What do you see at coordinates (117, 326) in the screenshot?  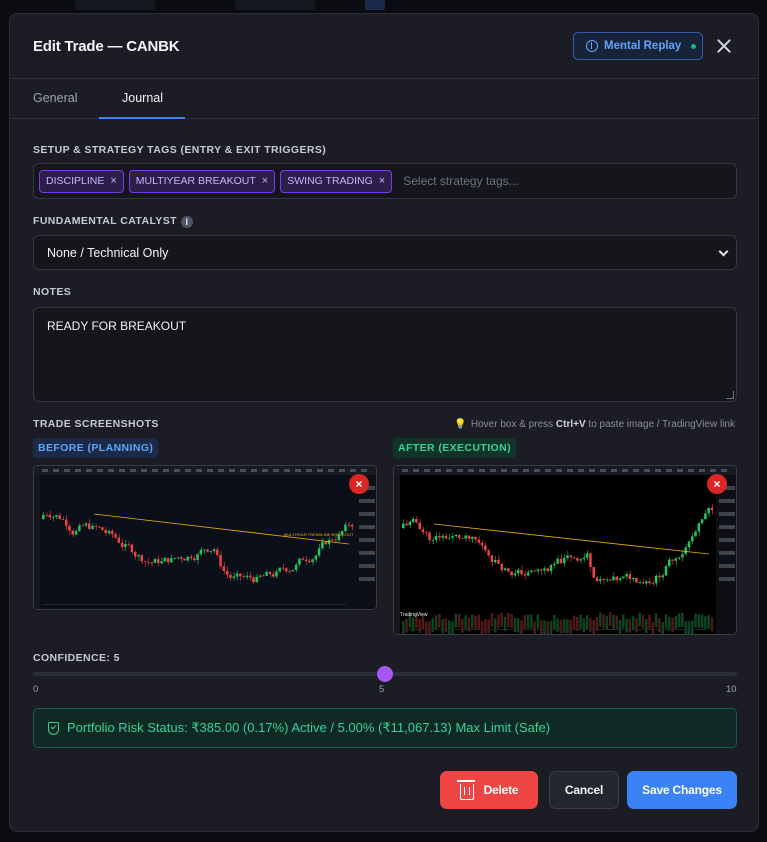 I see `notes-value: READY FOR BREAKOUT` at bounding box center [117, 326].